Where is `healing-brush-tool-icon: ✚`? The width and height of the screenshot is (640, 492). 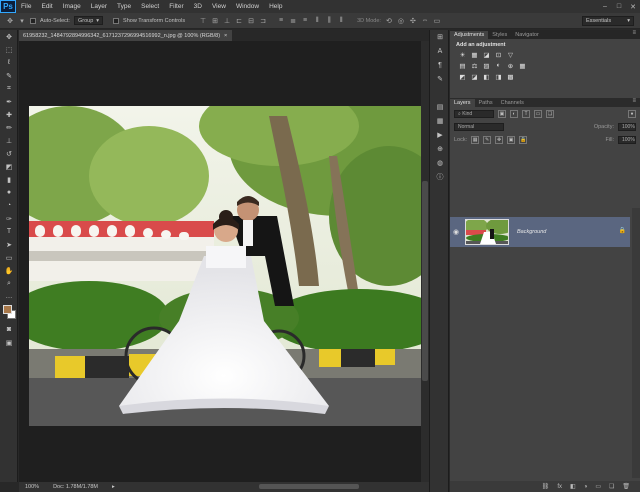 healing-brush-tool-icon: ✚ is located at coordinates (9, 114).